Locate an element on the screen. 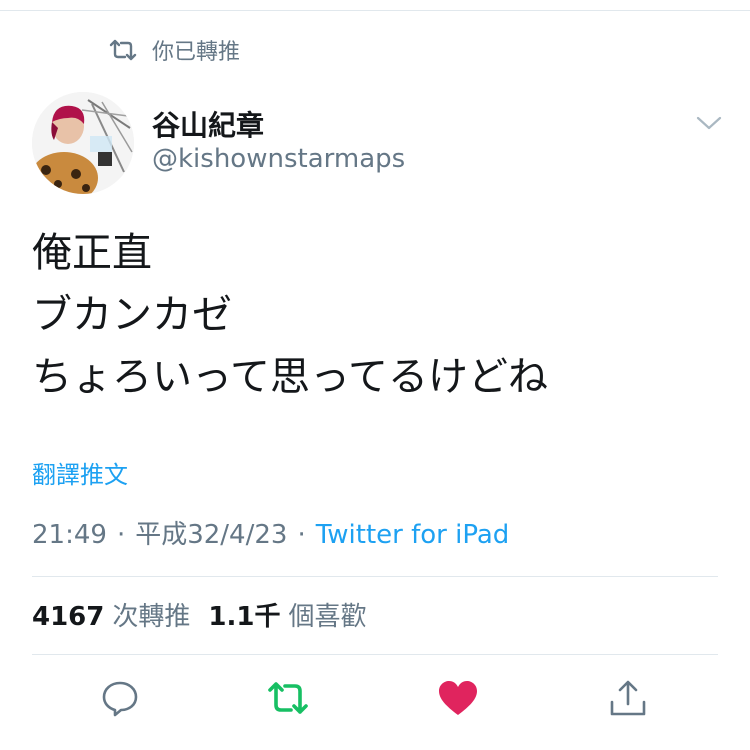 This screenshot has height=750, width=750. top-divider is located at coordinates (375, 10).